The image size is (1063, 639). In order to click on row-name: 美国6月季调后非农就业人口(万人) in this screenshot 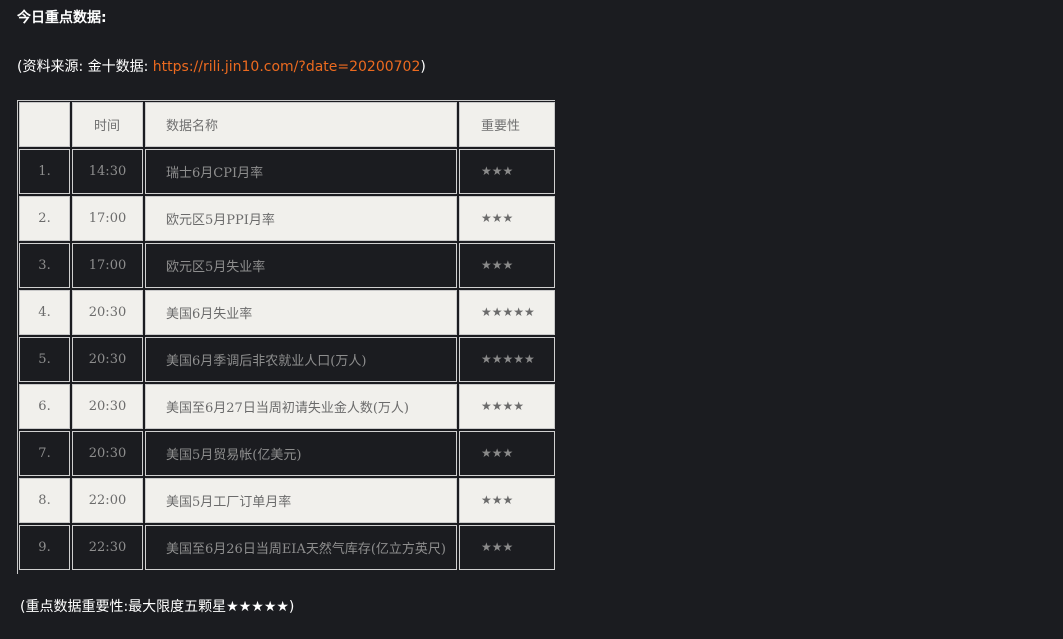, I will do `click(301, 359)`.